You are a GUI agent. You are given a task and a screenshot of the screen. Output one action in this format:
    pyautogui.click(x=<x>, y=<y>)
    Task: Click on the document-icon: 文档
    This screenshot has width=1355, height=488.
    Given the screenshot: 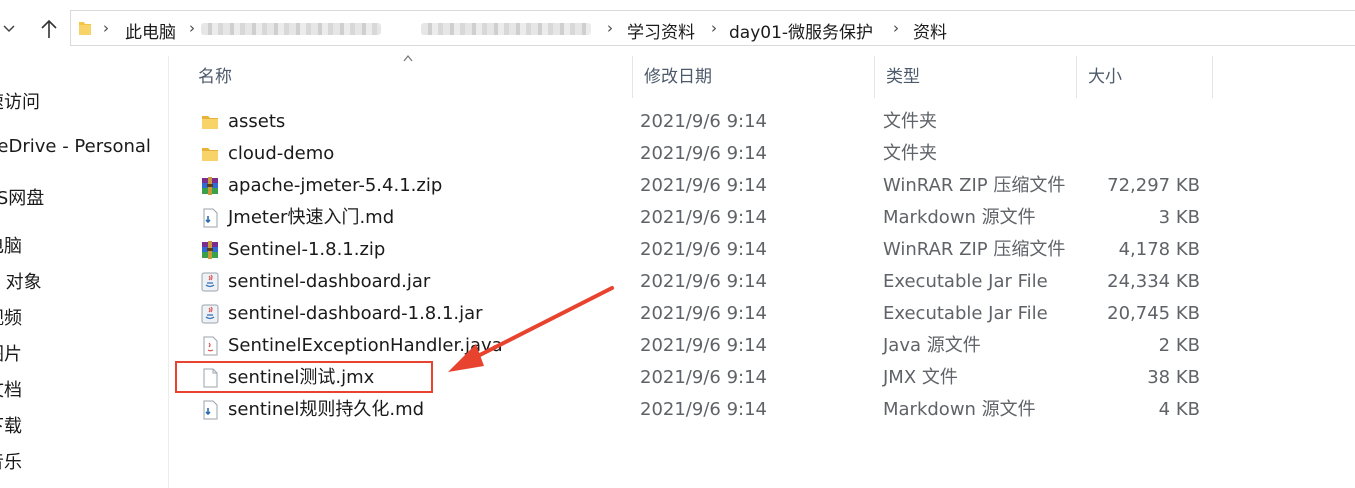 What is the action you would take?
    pyautogui.click(x=11, y=390)
    